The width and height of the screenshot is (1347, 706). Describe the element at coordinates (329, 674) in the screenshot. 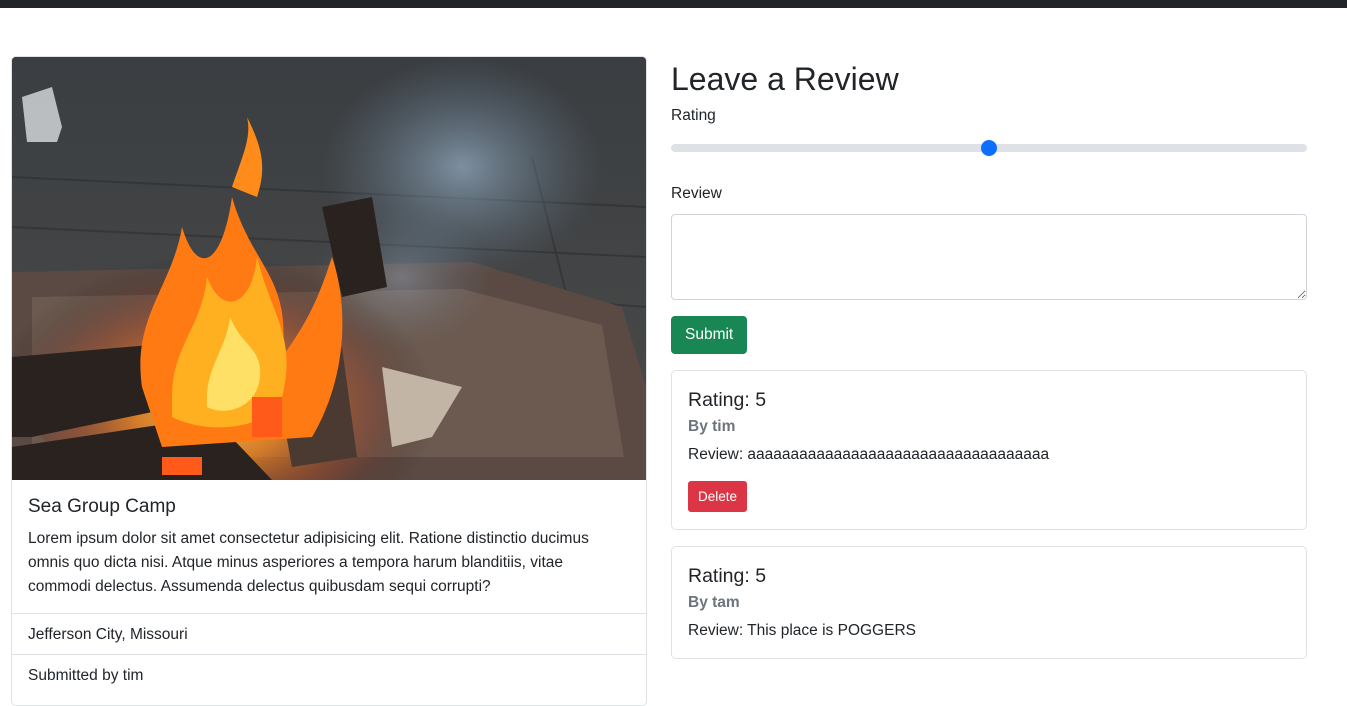

I see `campground-submitted-by: Submitted by tim` at that location.